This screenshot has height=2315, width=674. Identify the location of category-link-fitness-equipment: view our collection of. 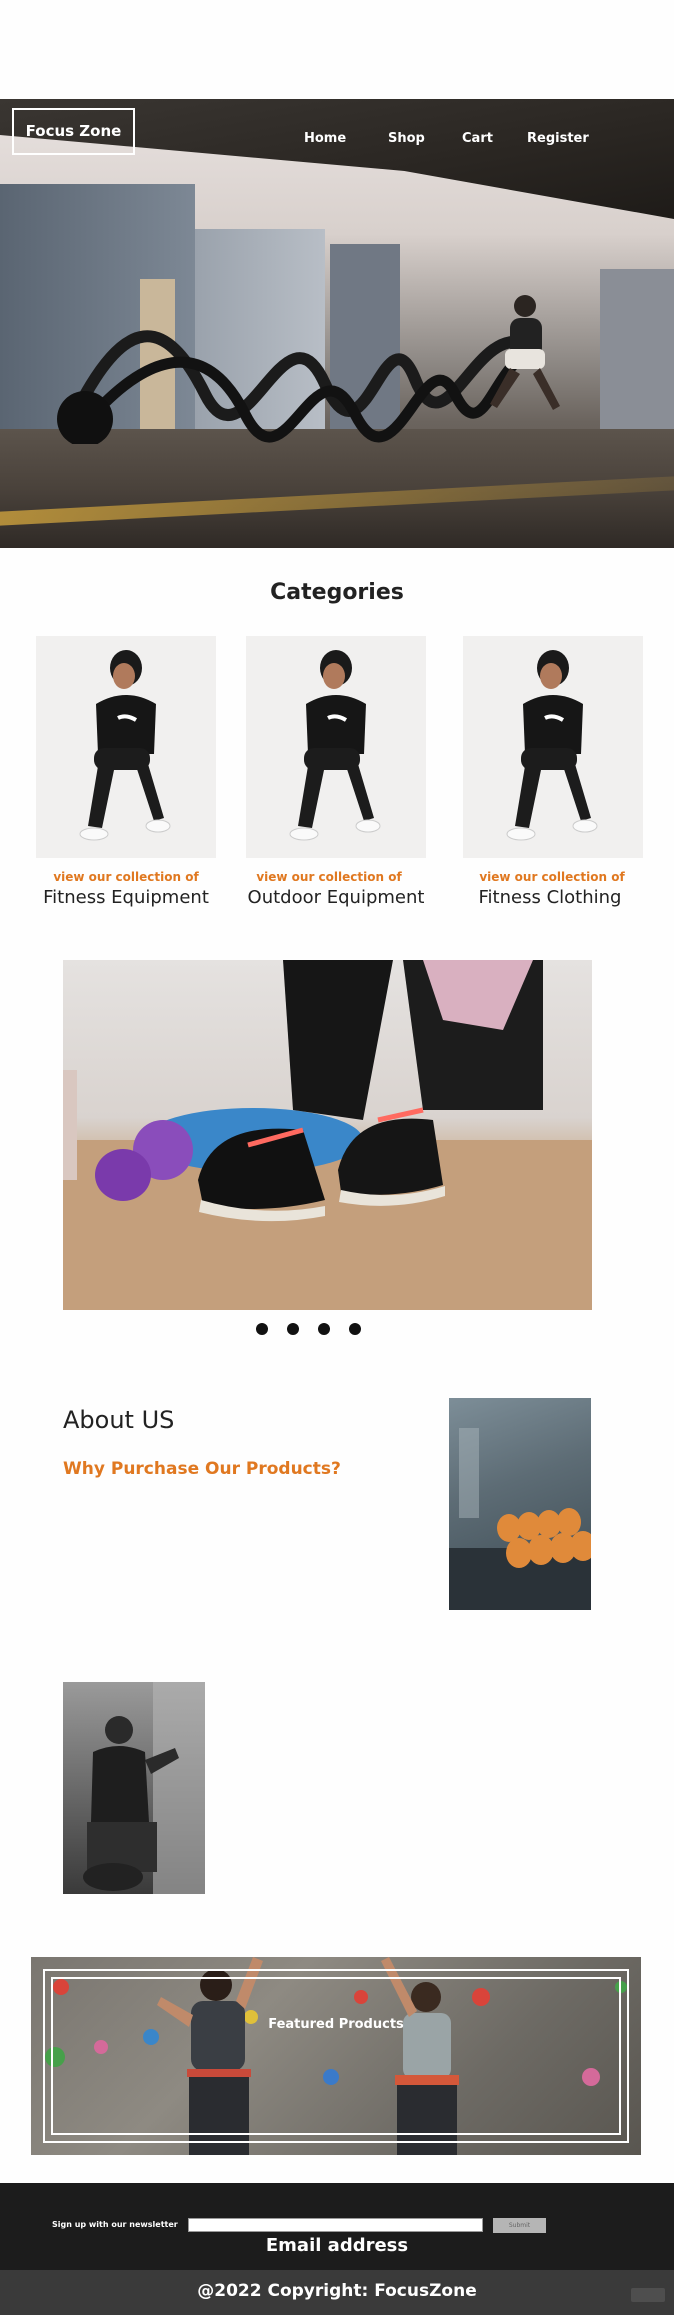
(126, 877).